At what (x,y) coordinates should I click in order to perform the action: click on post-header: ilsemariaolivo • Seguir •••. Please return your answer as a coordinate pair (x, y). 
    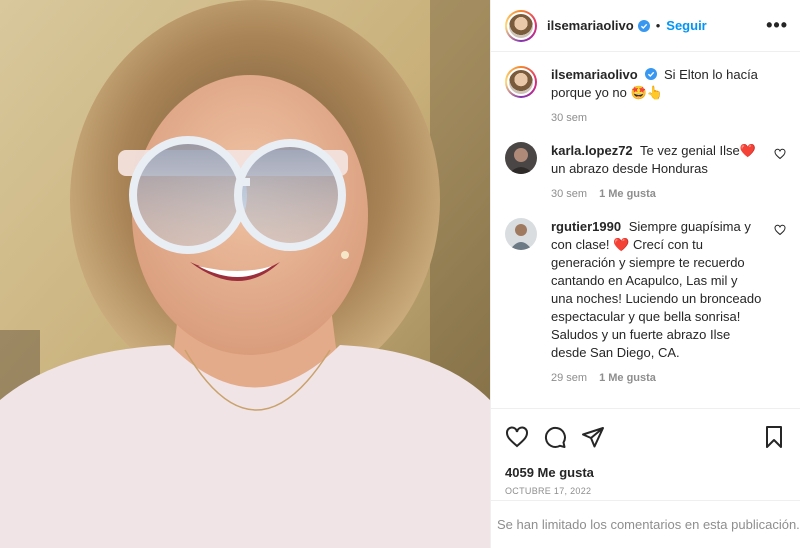
    Looking at the image, I should click on (645, 26).